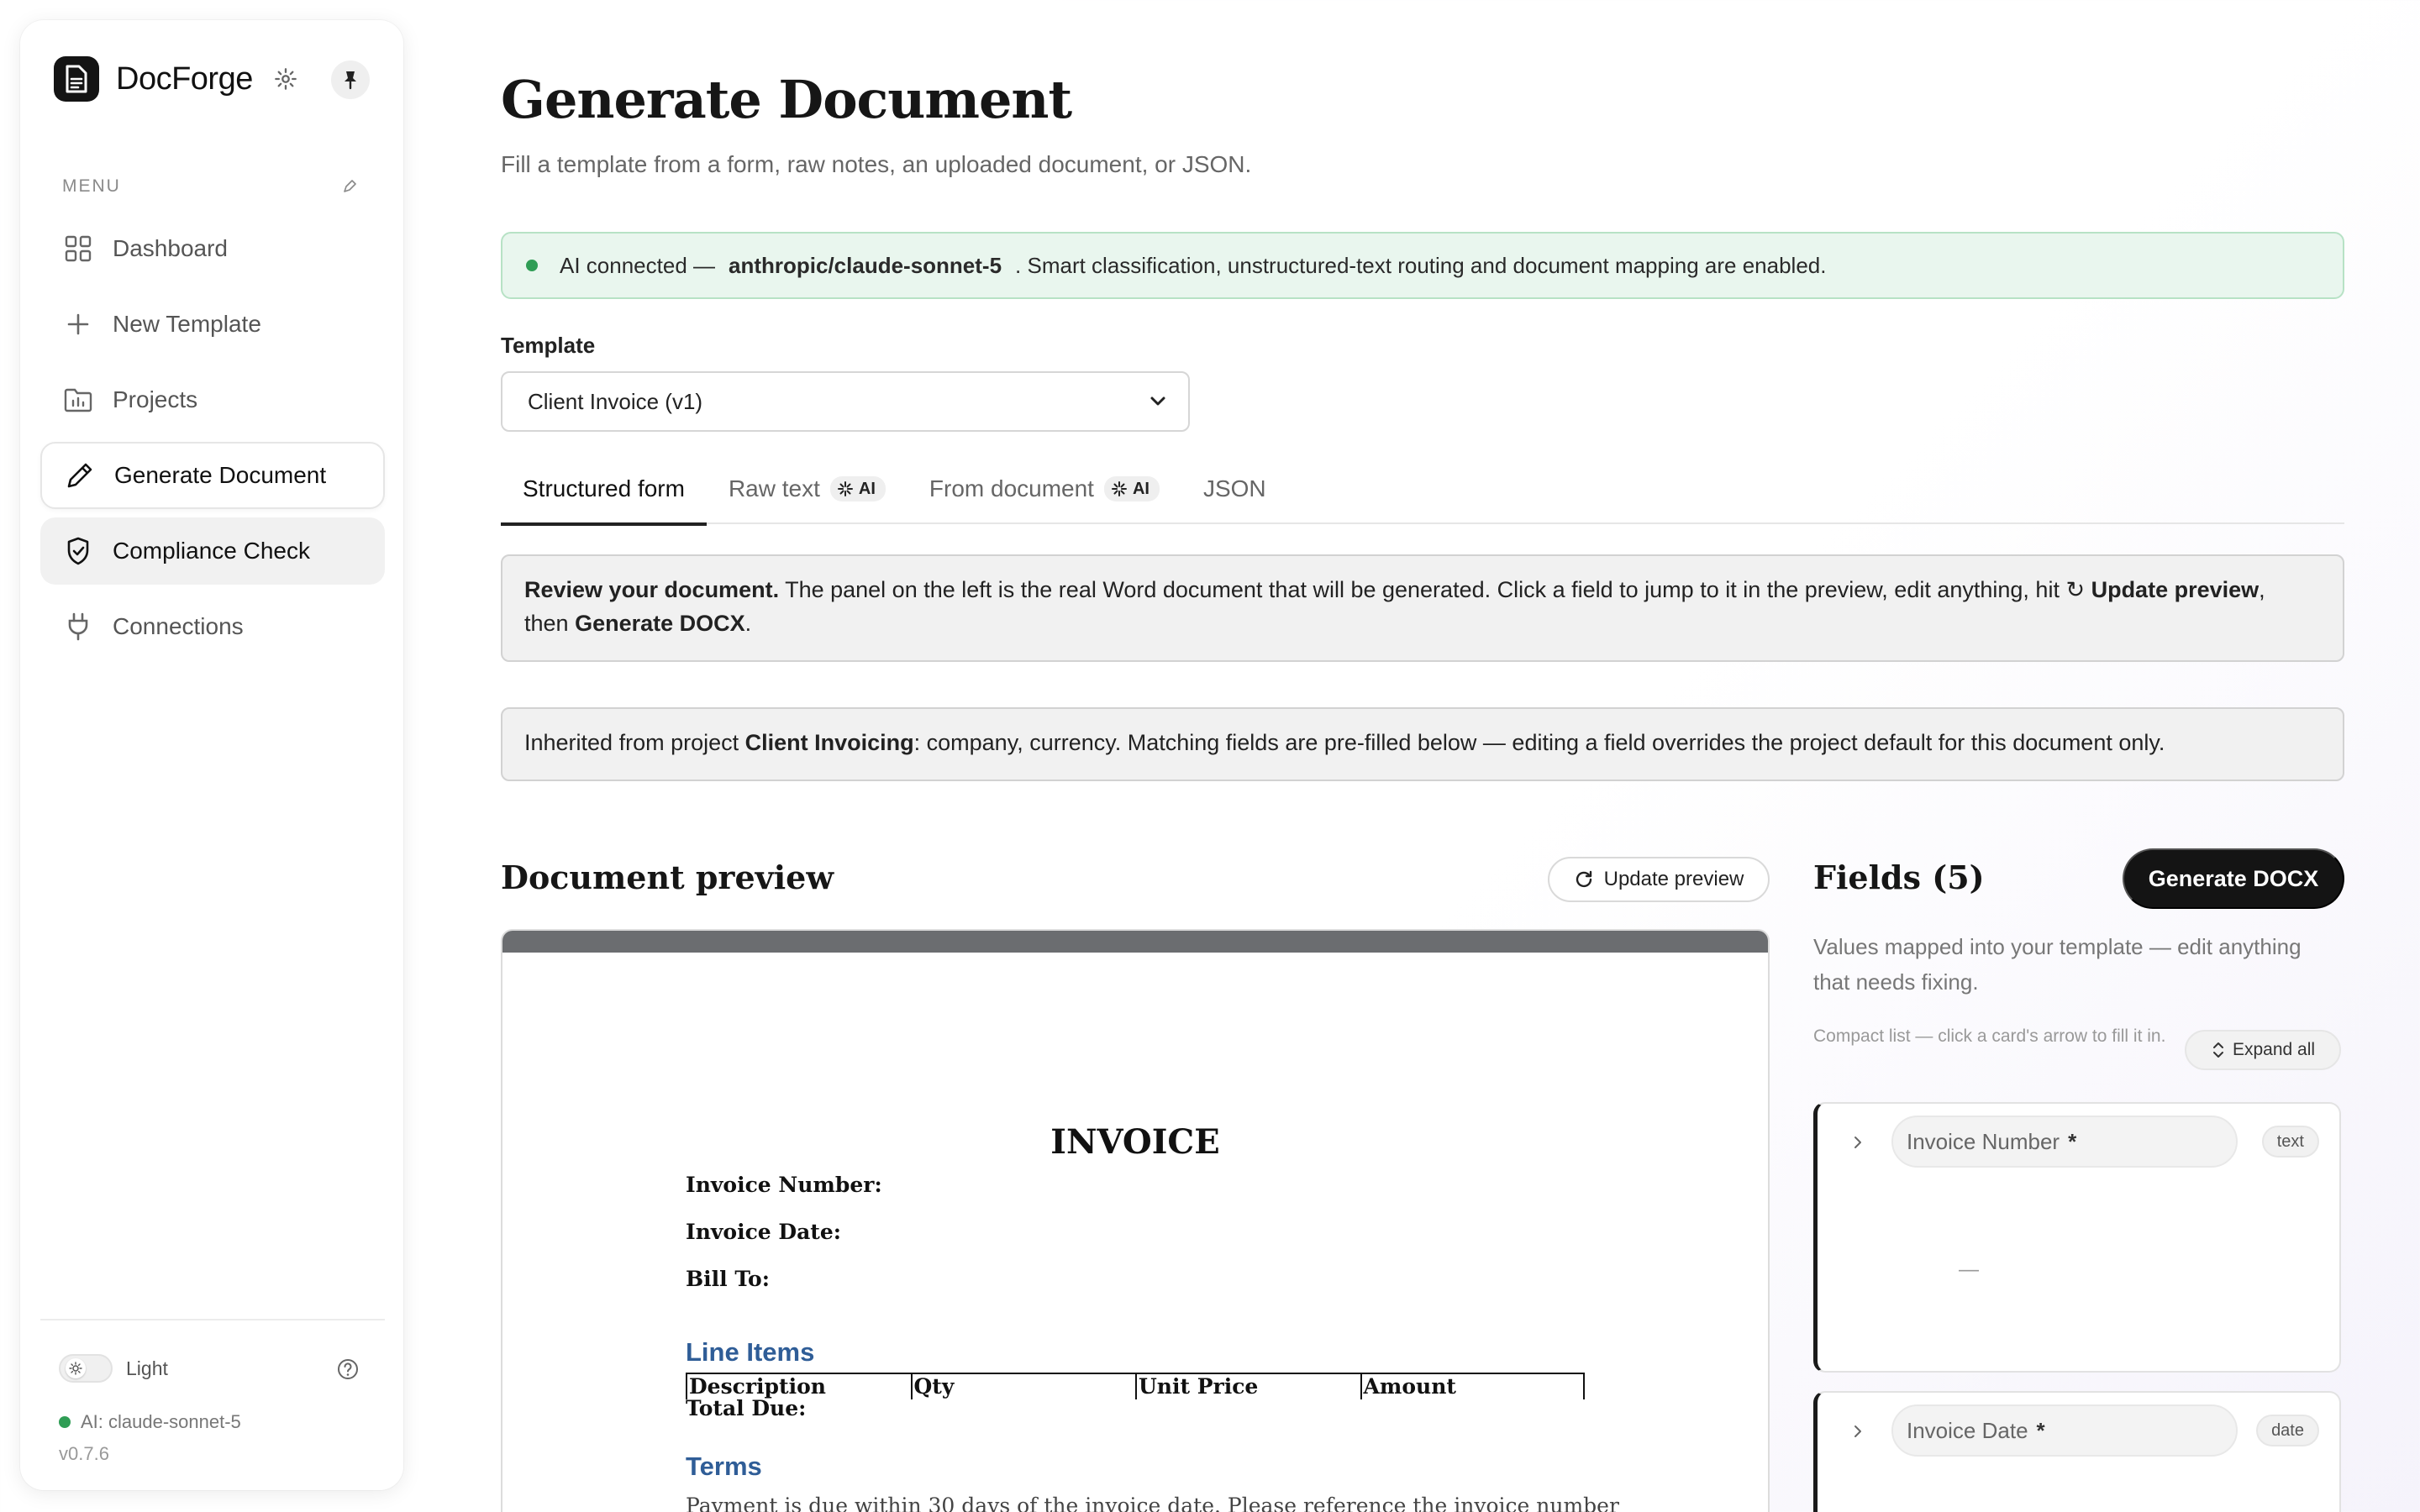 Image resolution: width=2420 pixels, height=1512 pixels. I want to click on field-value-empty: —, so click(1969, 1269).